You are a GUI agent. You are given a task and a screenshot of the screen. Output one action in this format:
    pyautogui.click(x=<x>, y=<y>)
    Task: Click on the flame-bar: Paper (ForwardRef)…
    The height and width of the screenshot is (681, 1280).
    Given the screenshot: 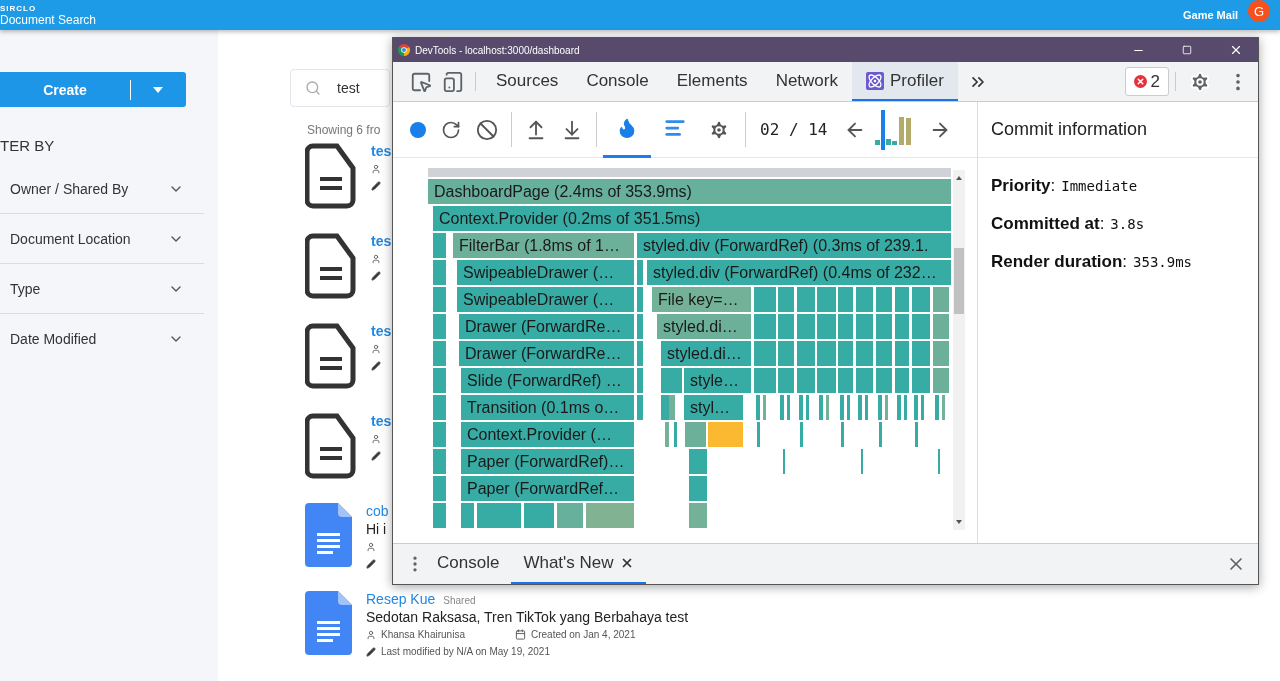 What is the action you would take?
    pyautogui.click(x=547, y=461)
    